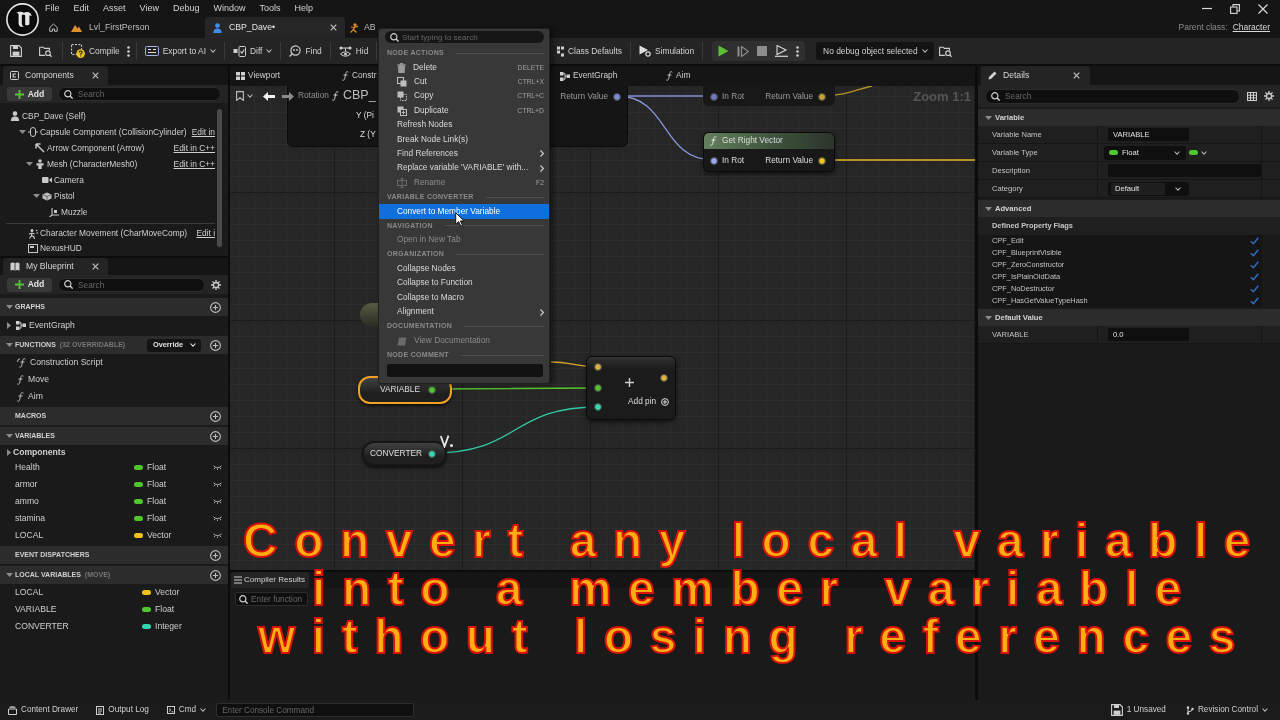  What do you see at coordinates (1203, 27) in the screenshot?
I see `parent-class-label: Parent class:` at bounding box center [1203, 27].